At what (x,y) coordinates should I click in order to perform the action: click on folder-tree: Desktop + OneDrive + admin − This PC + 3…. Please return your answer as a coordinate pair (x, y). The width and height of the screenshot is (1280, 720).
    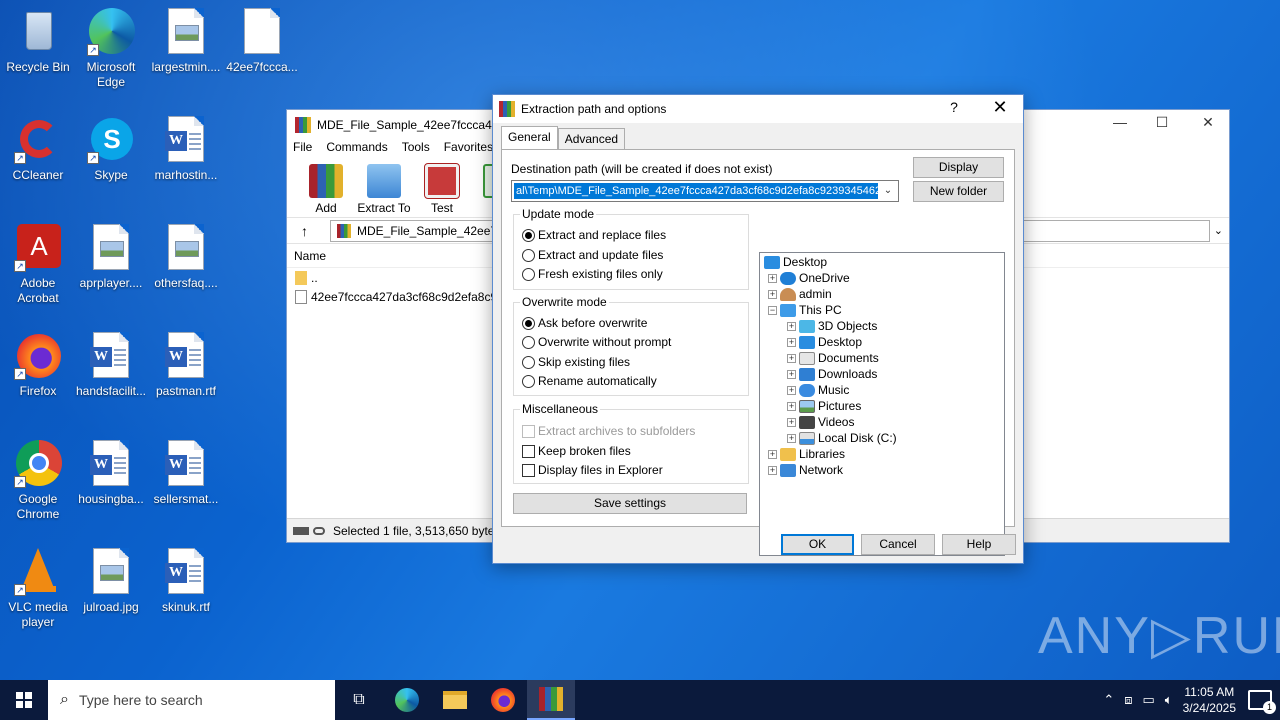
    Looking at the image, I should click on (882, 404).